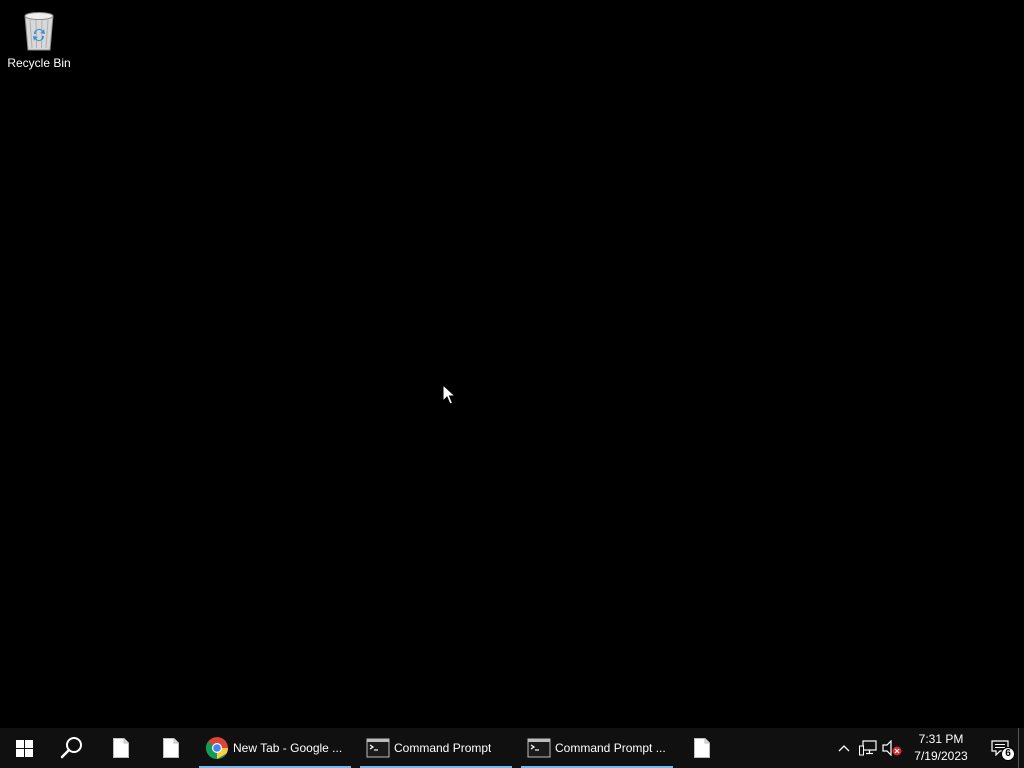 Image resolution: width=1024 pixels, height=768 pixels. I want to click on search-button, so click(72, 748).